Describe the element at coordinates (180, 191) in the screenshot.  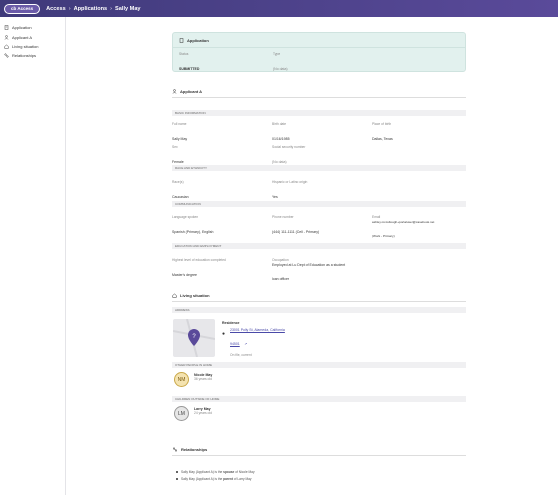
I see `races-field: Race(s) Caucasian` at that location.